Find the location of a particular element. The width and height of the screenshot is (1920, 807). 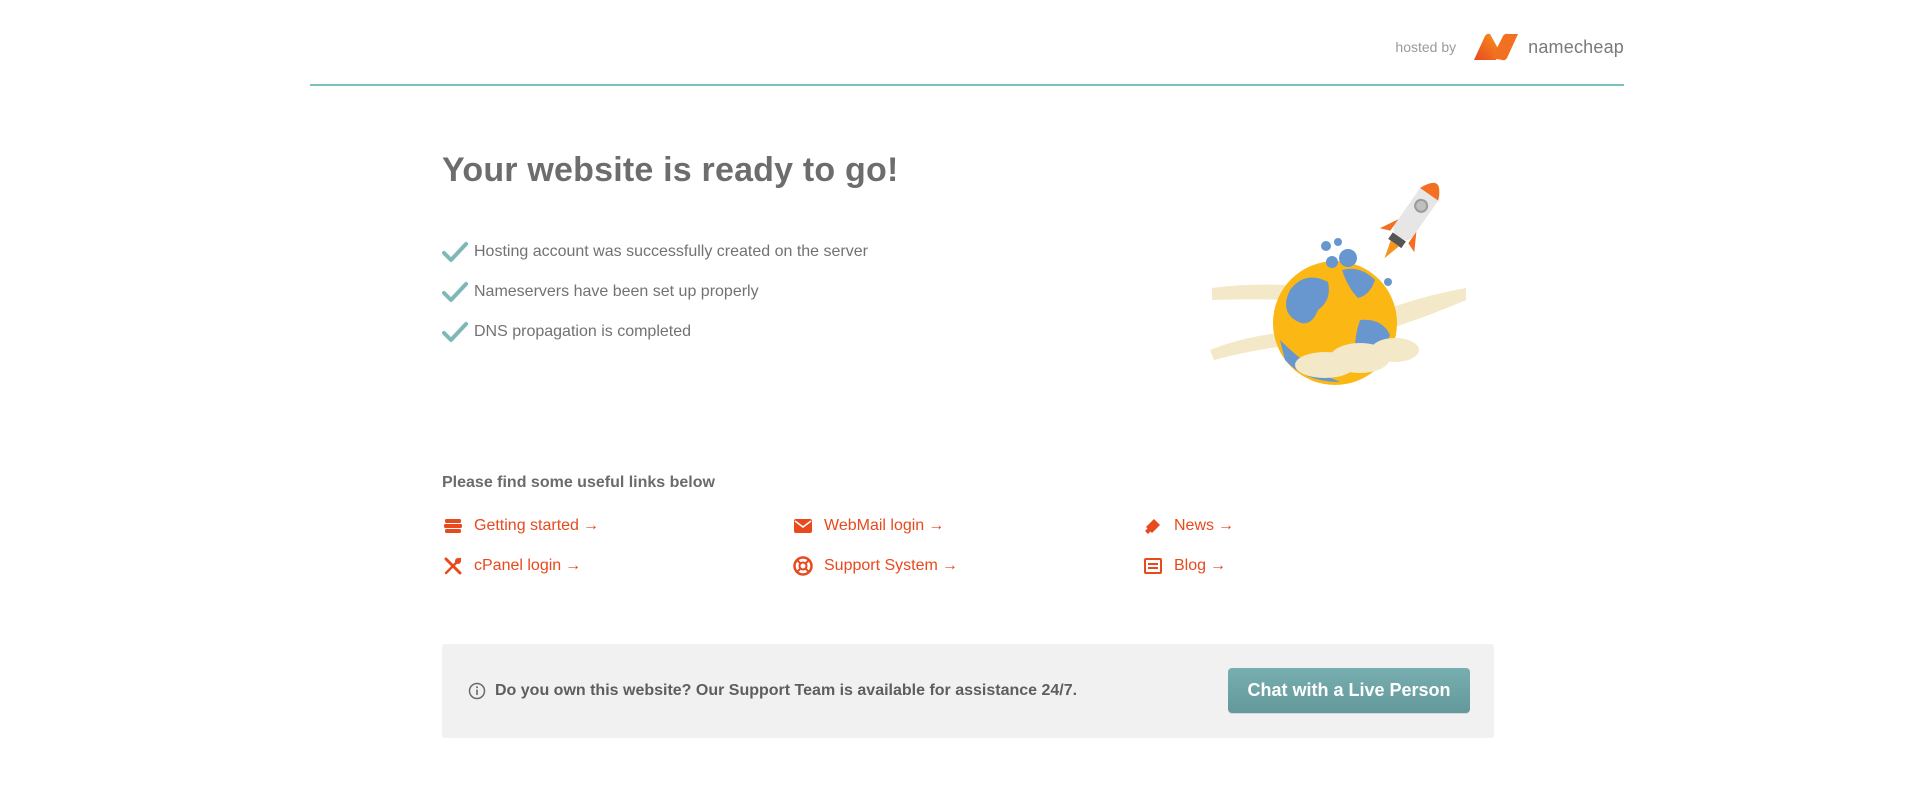

links-title: Please find some useful links below is located at coordinates (578, 482).